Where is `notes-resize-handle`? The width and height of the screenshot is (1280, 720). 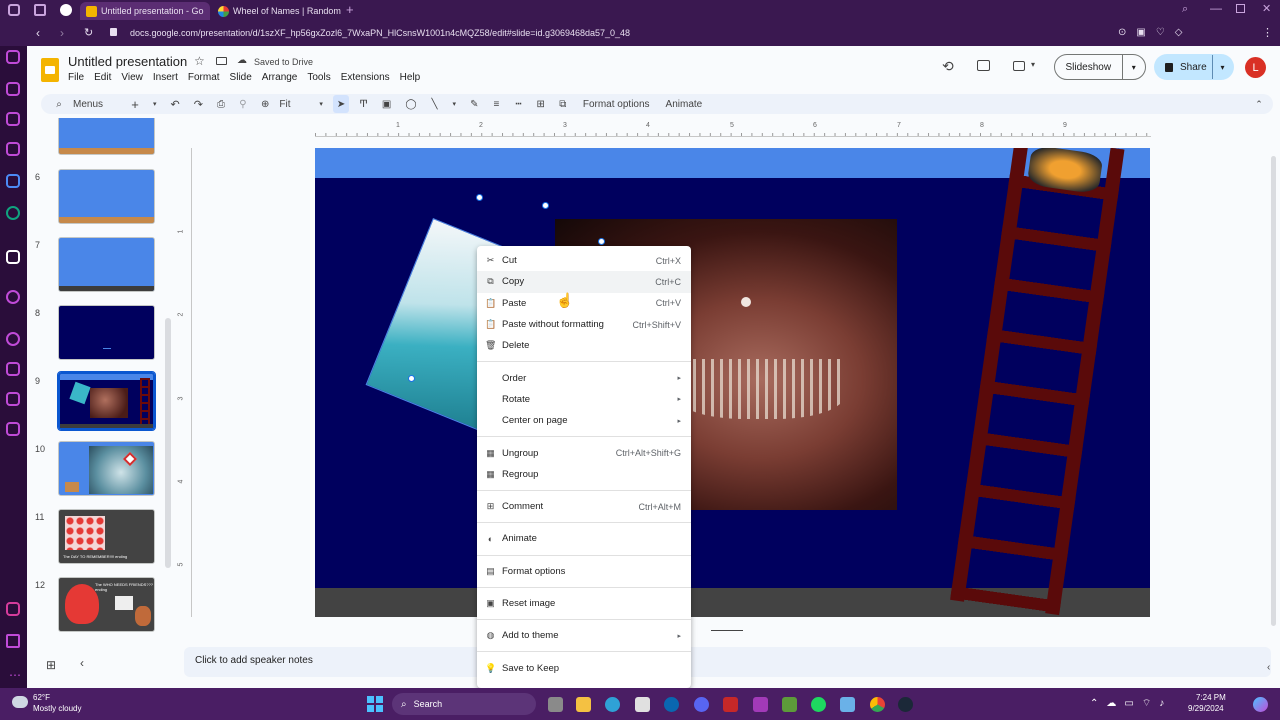 notes-resize-handle is located at coordinates (727, 630).